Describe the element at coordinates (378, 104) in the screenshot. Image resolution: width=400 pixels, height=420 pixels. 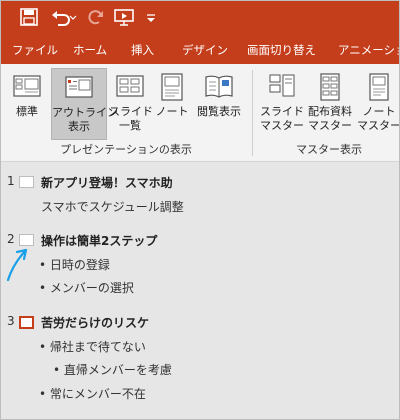
I see `notes-master-button: ノート マスター` at that location.